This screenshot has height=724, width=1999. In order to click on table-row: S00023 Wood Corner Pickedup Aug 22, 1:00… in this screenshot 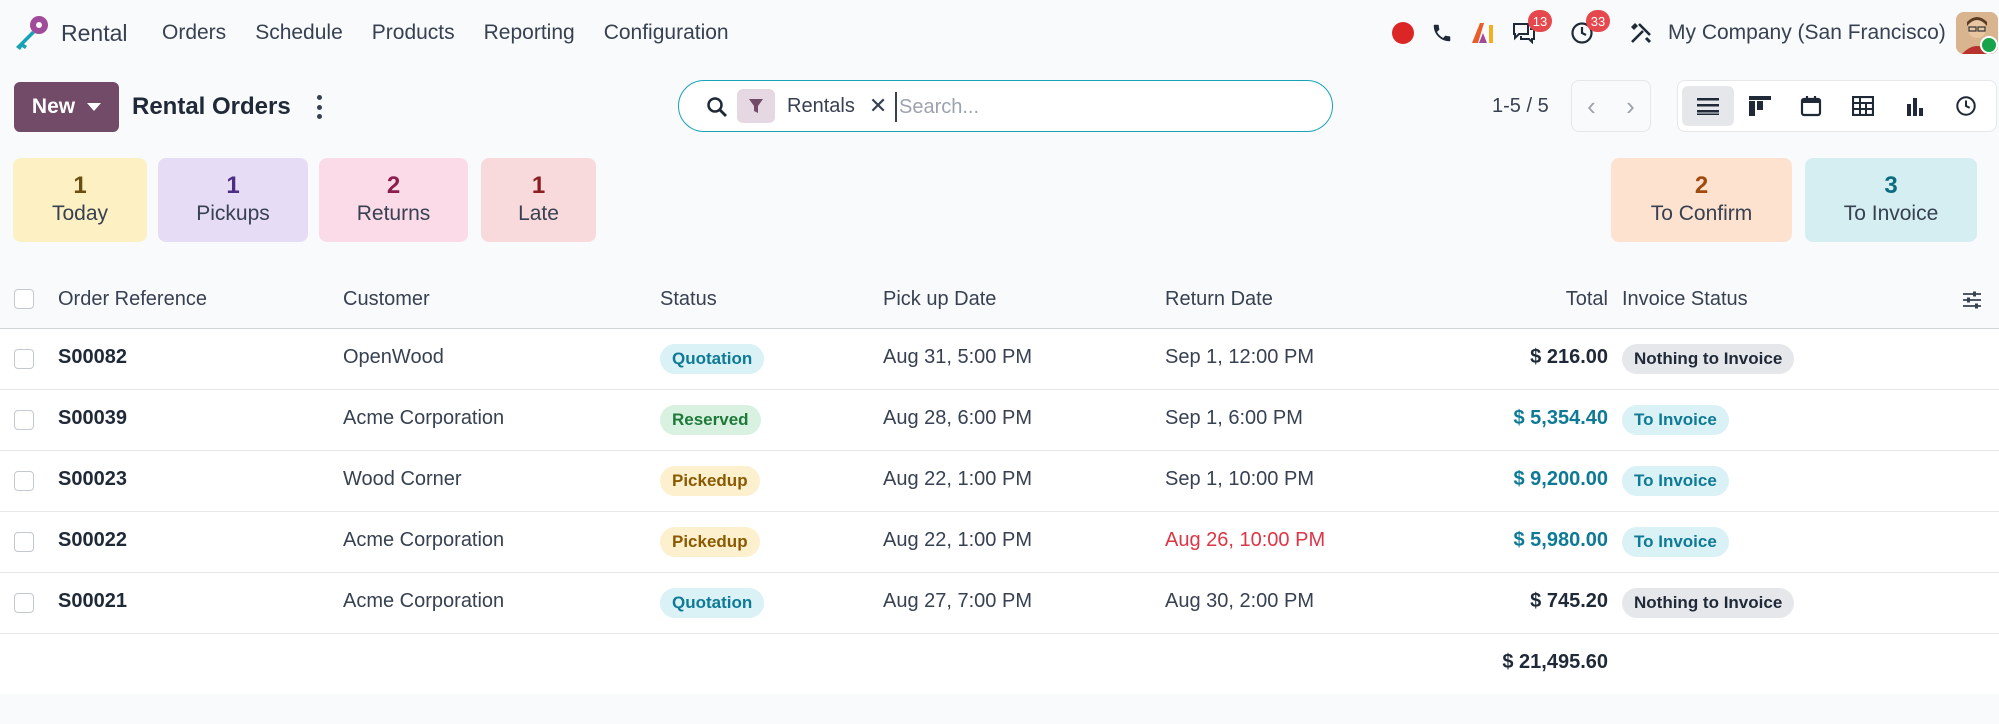, I will do `click(999, 481)`.